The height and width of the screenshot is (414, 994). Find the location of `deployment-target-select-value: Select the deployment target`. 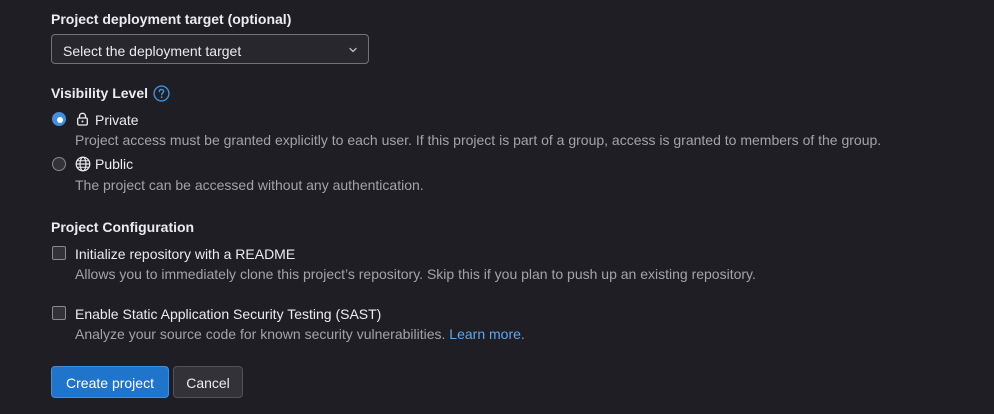

deployment-target-select-value: Select the deployment target is located at coordinates (152, 51).